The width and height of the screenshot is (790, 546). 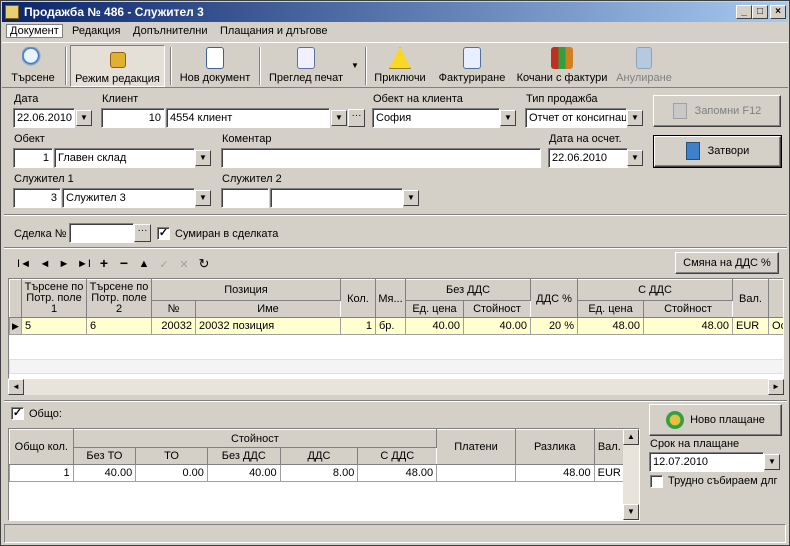 I want to click on cell-no: 20032, so click(x=173, y=326).